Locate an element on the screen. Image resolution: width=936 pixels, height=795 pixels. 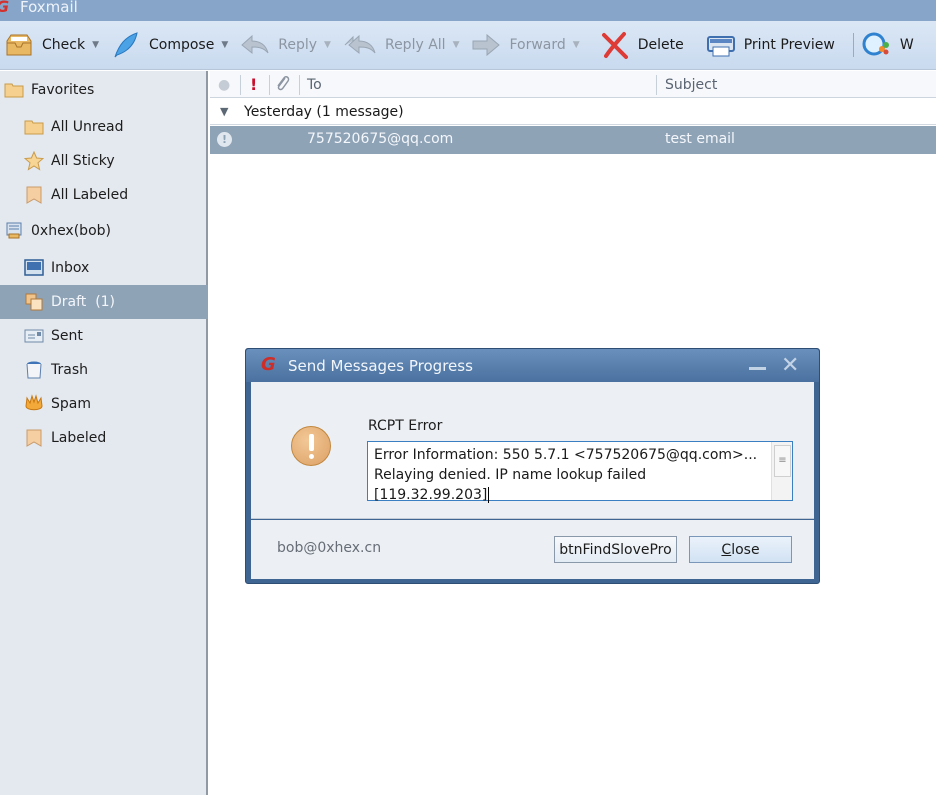
paperclip-icon is located at coordinates (282, 85).